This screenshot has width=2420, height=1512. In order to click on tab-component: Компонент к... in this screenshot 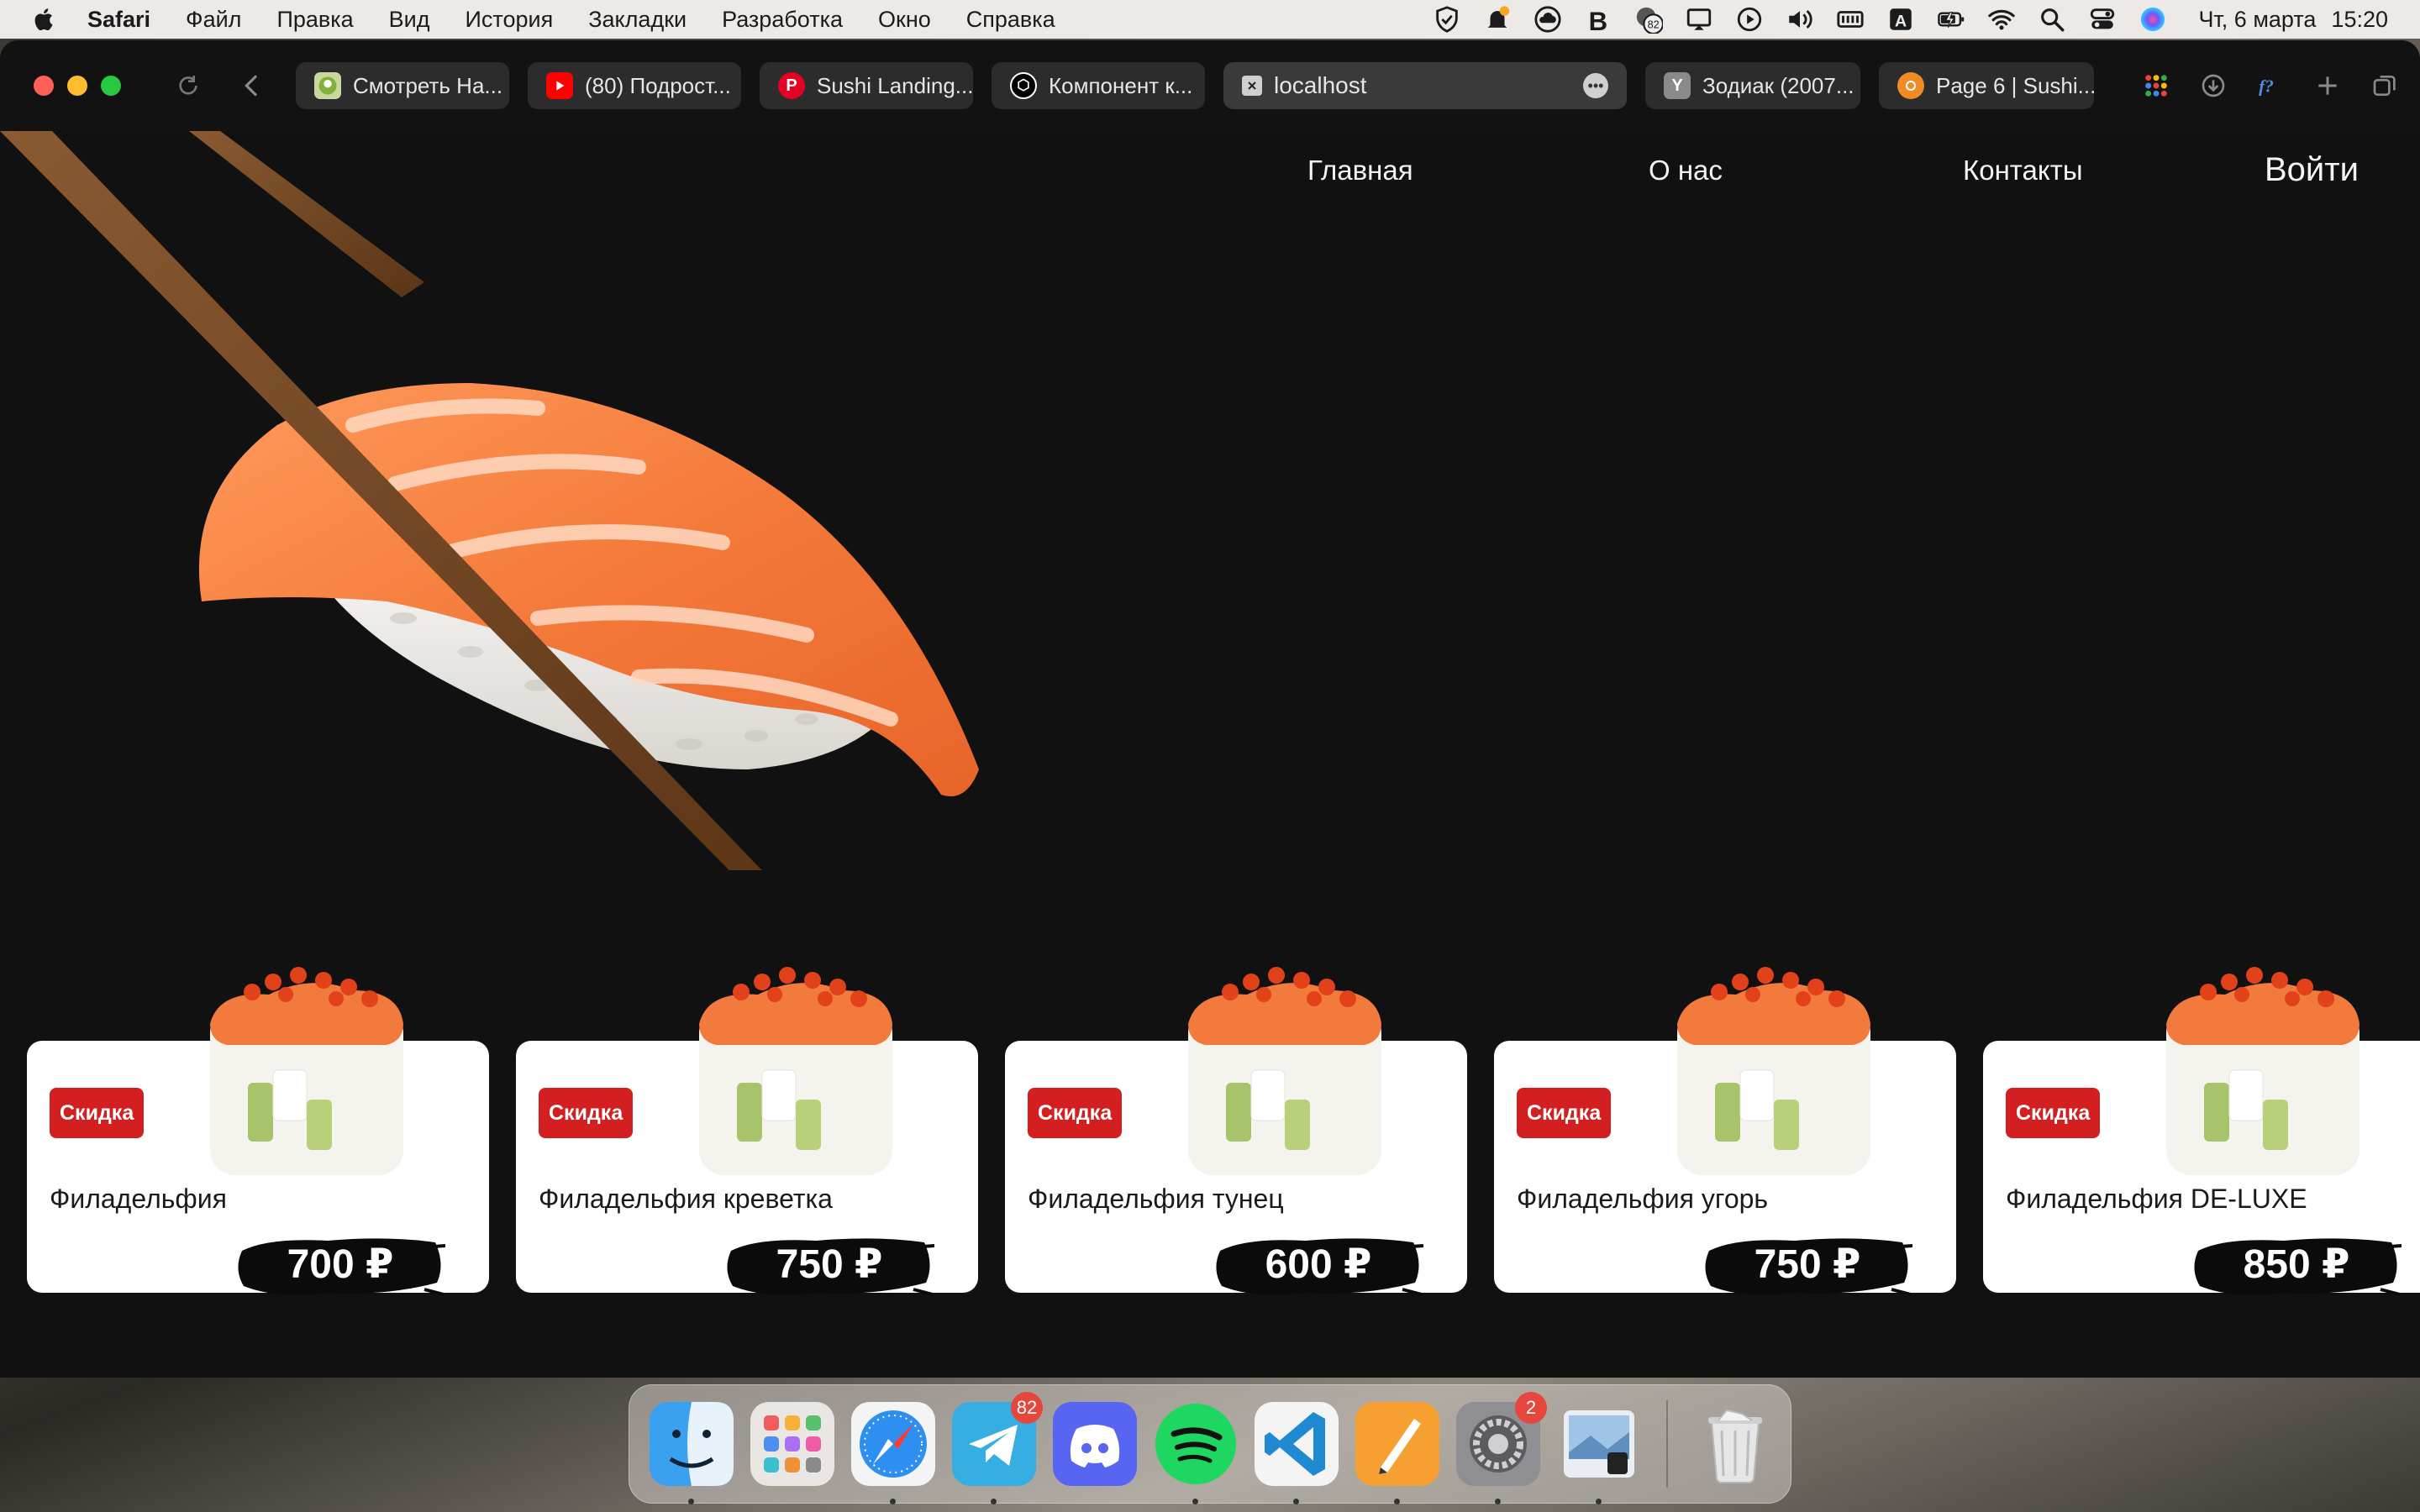, I will do `click(1098, 85)`.